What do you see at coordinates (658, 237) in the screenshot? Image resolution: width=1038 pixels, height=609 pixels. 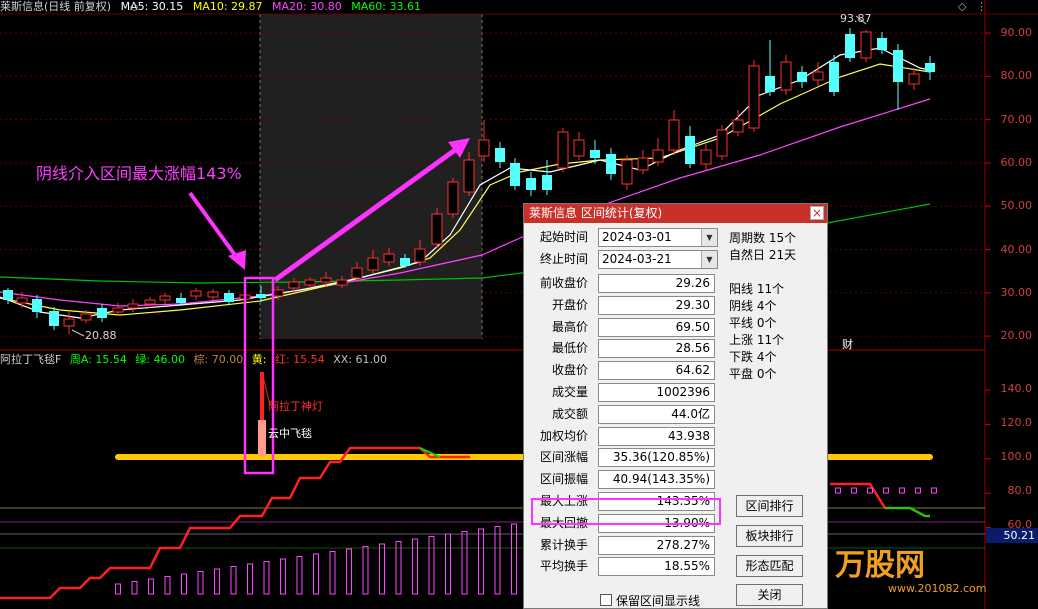 I see `start-date-picker: 2024-03-01 ▼` at bounding box center [658, 237].